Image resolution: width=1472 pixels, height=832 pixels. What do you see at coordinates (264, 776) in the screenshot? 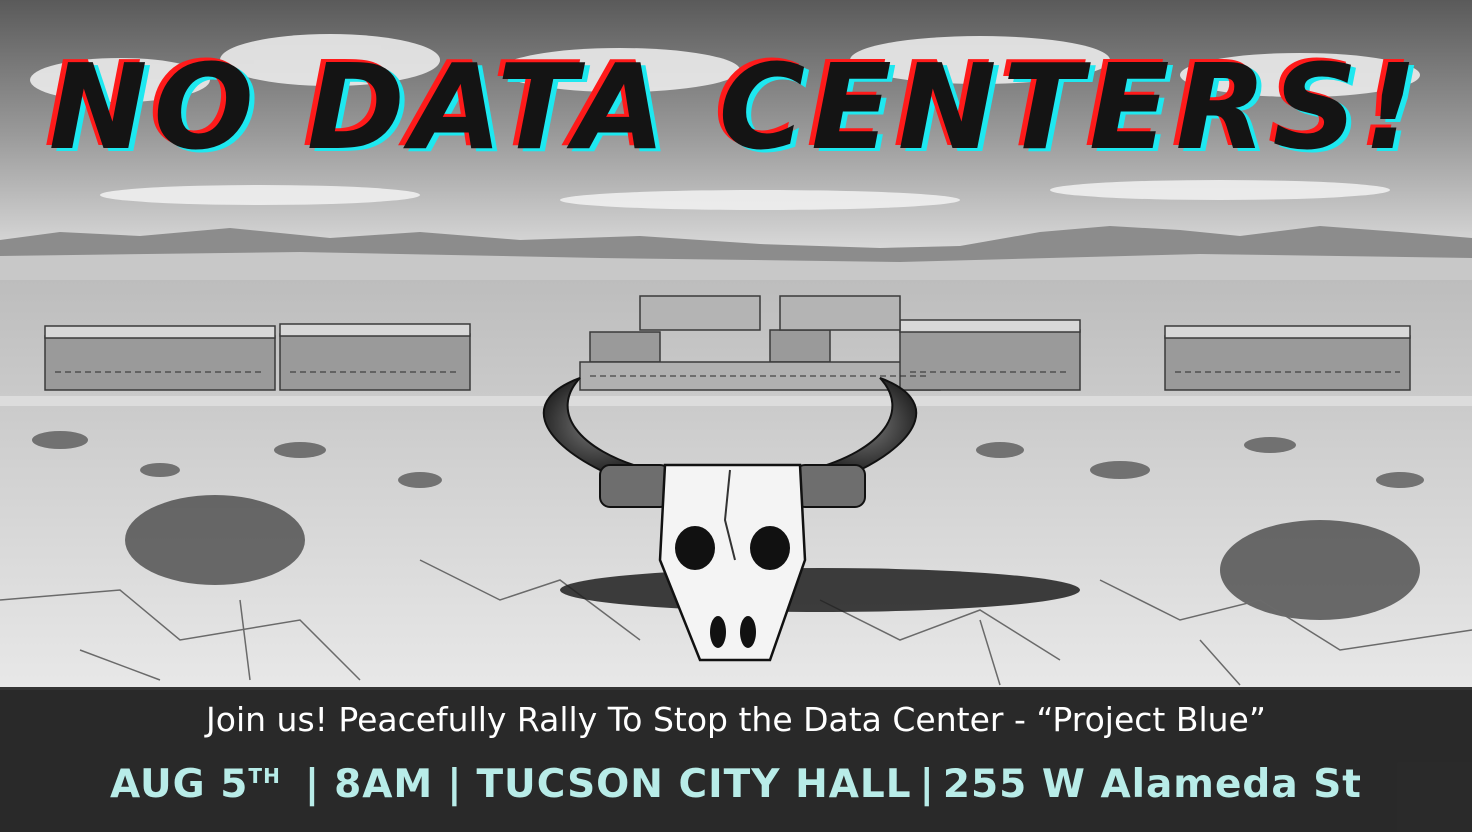
I see `event-date-suffix: TH` at bounding box center [264, 776].